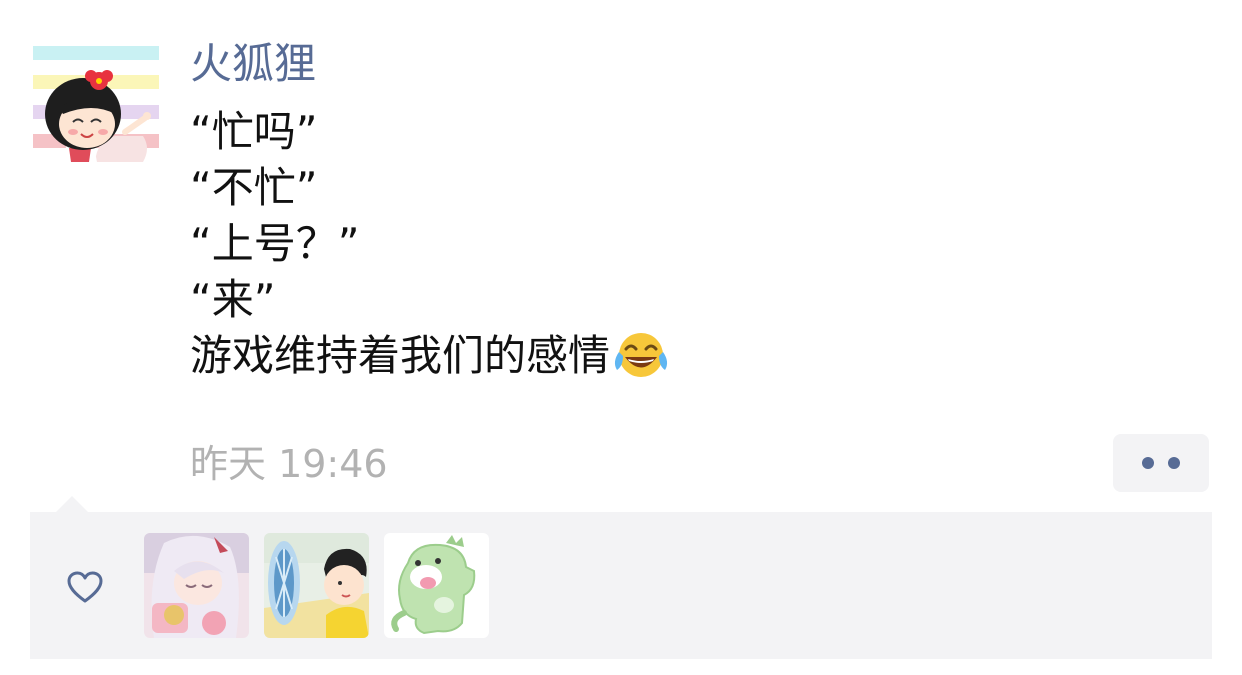 This screenshot has height=675, width=1242. I want to click on post-time: 昨天 19:46, so click(289, 464).